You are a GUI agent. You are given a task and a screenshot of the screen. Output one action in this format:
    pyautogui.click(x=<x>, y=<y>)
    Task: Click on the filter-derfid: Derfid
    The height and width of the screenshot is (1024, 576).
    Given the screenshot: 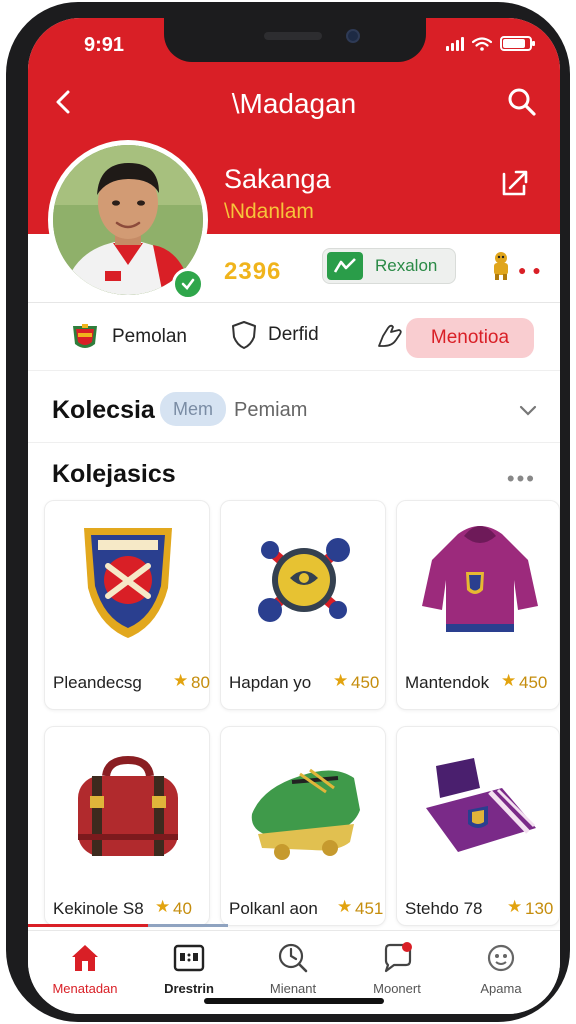 What is the action you would take?
    pyautogui.click(x=274, y=335)
    